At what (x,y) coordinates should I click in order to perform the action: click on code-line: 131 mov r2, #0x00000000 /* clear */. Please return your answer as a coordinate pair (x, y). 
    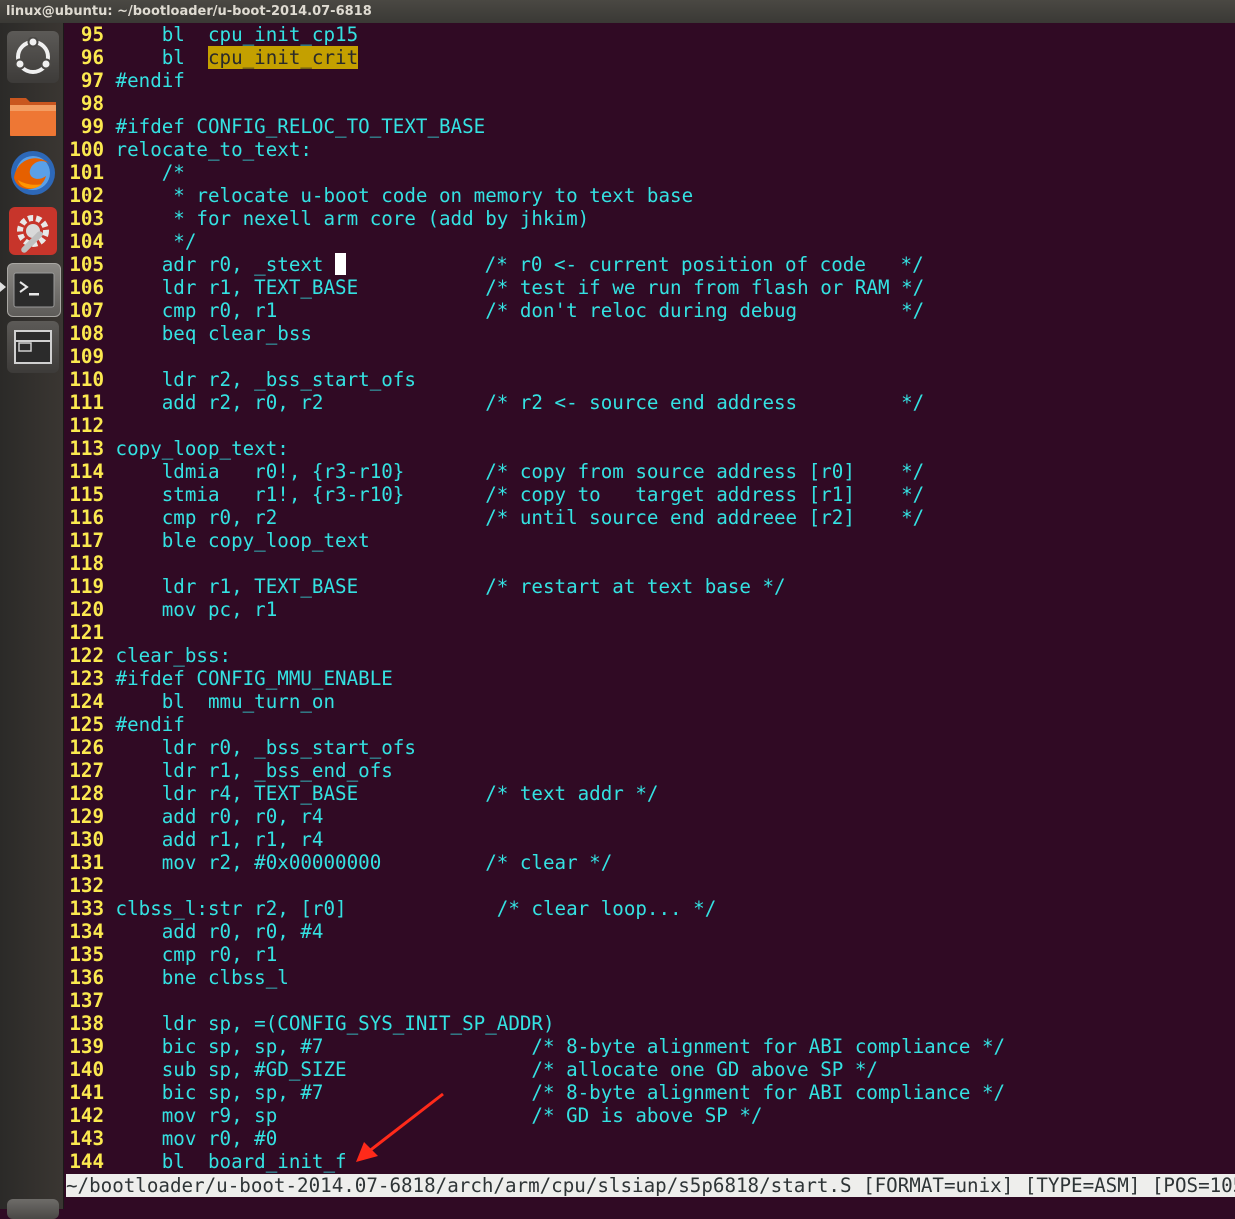
    Looking at the image, I should click on (339, 862).